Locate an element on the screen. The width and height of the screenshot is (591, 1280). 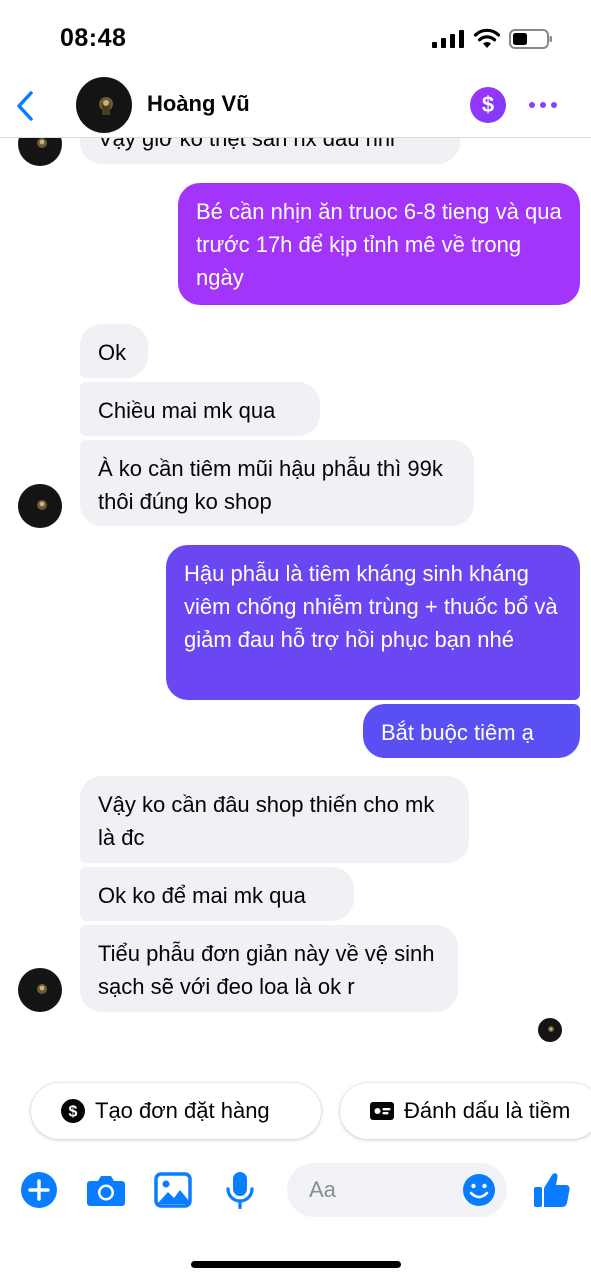
create-order-label: Tạo đơn đặt hàng is located at coordinates (182, 1110).